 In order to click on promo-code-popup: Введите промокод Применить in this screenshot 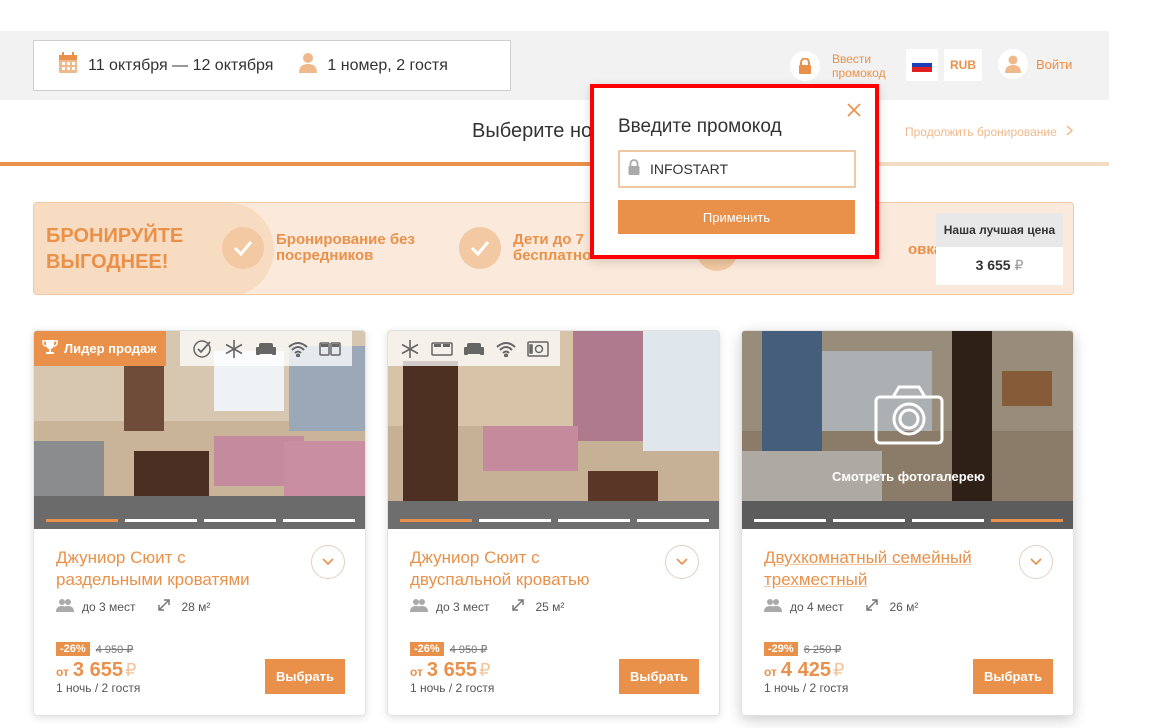, I will do `click(734, 171)`.